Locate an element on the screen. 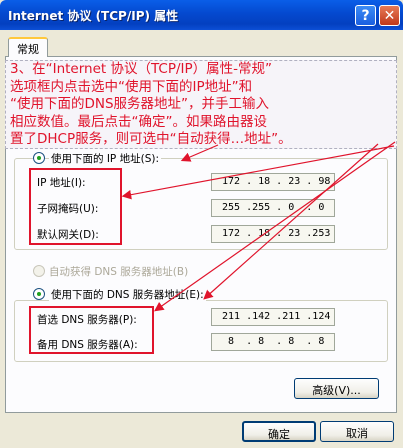 Image resolution: width=403 pixels, height=448 pixels. cancel-button: 取消 is located at coordinates (357, 431).